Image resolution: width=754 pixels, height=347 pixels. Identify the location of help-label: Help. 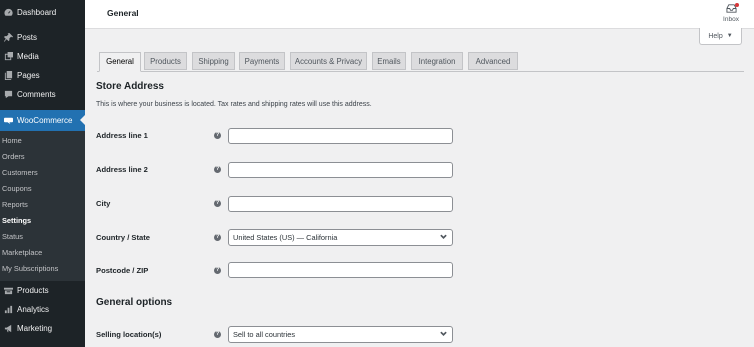
(715, 36).